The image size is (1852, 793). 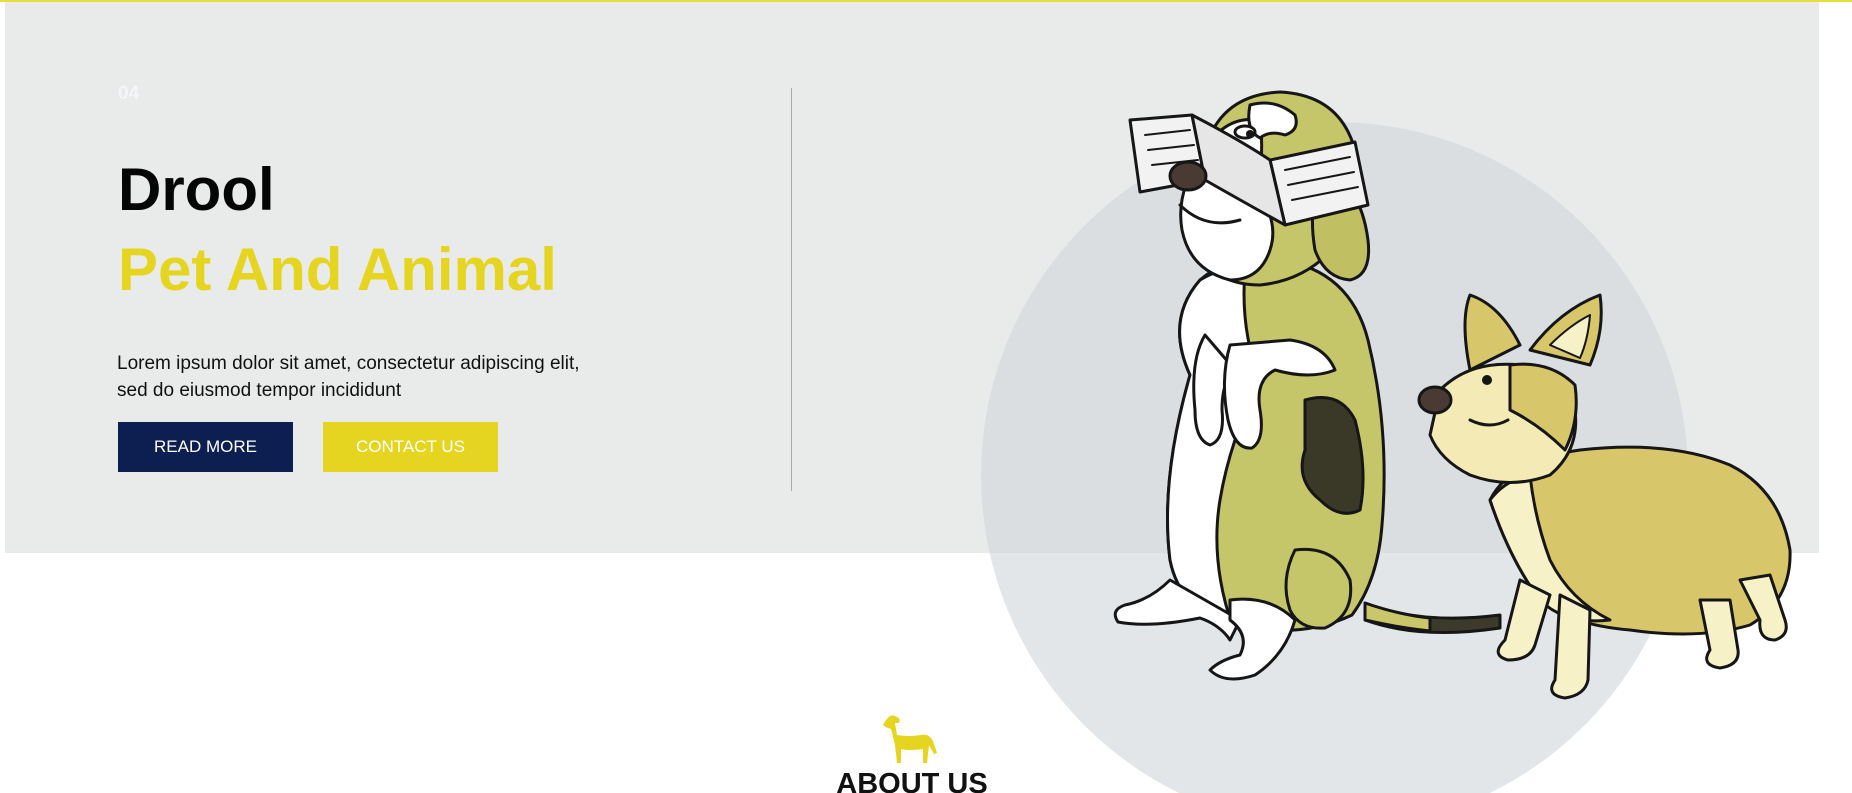 I want to click on dog-icon, so click(x=910, y=739).